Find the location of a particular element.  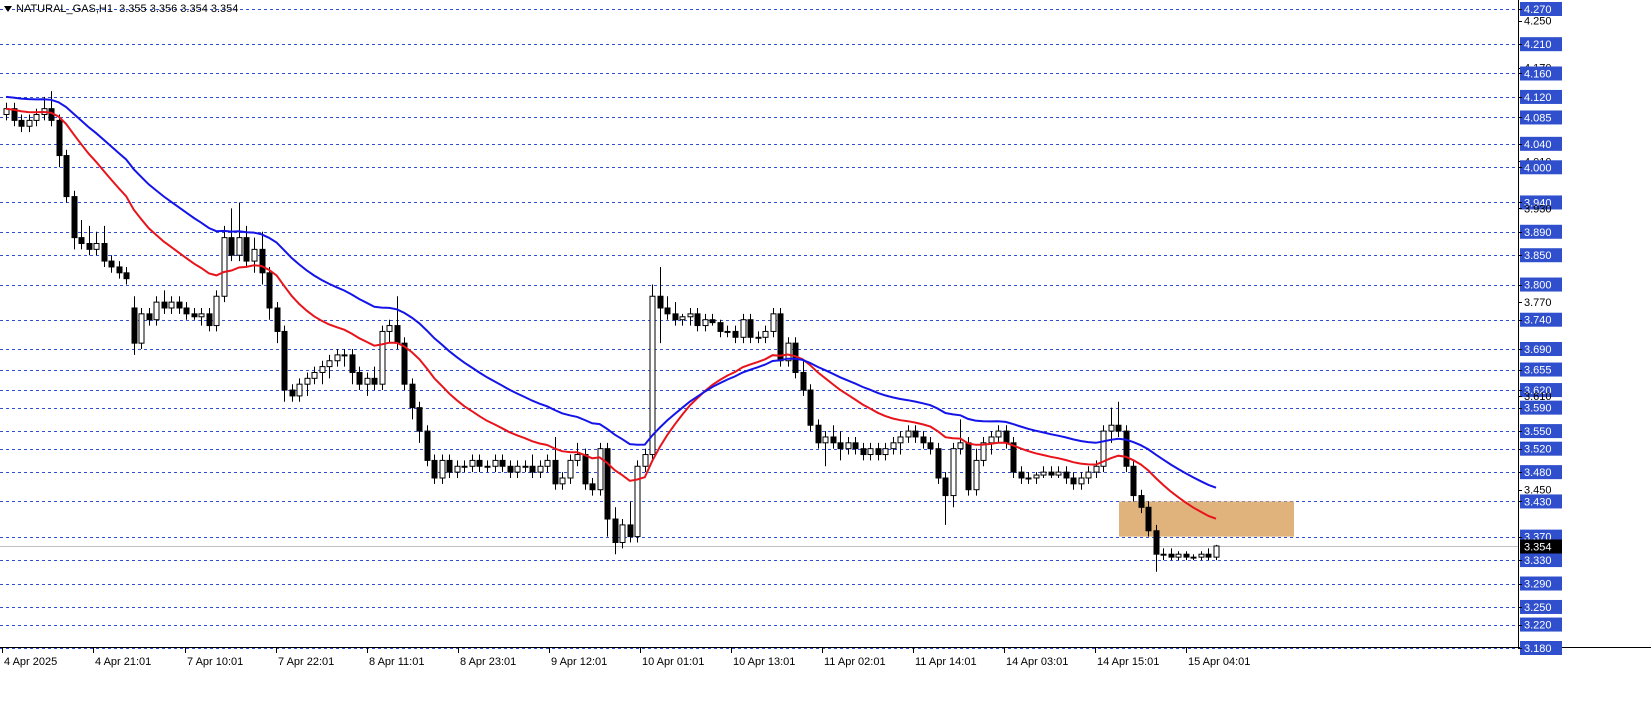

time-tick-label: 7 Apr 10:01 is located at coordinates (215, 662).